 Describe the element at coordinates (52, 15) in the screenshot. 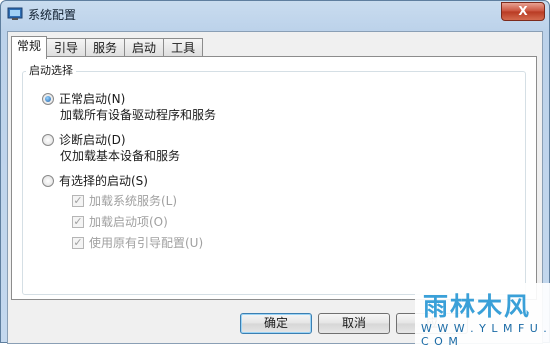

I see `window-title: 系统配置` at that location.